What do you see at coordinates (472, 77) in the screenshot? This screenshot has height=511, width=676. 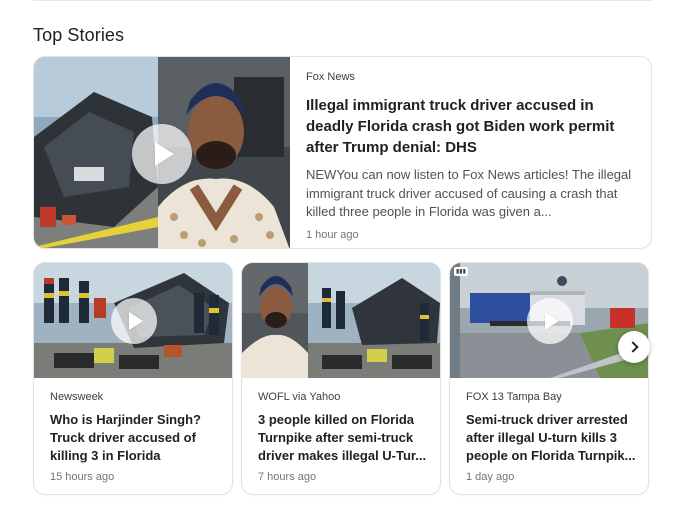 I see `main-story-source: Fox News` at bounding box center [472, 77].